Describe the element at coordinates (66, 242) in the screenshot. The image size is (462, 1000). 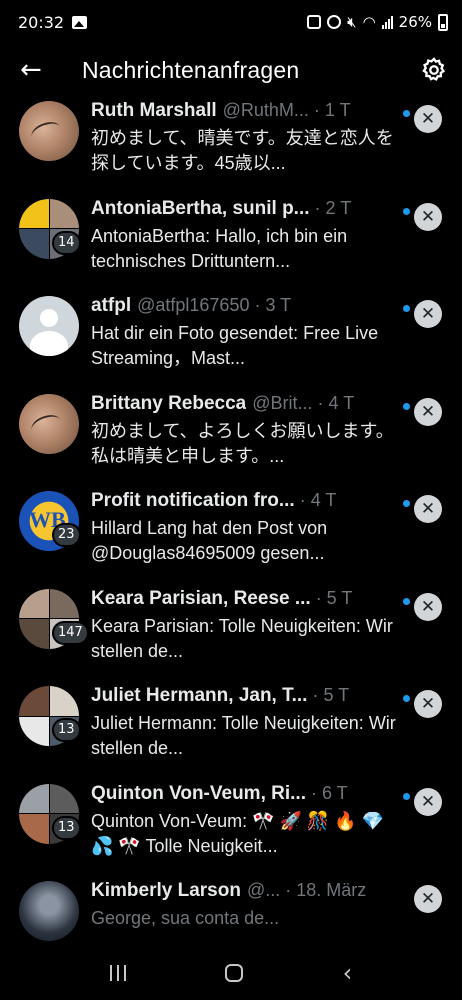
I see `participant-count-badge: 14` at that location.